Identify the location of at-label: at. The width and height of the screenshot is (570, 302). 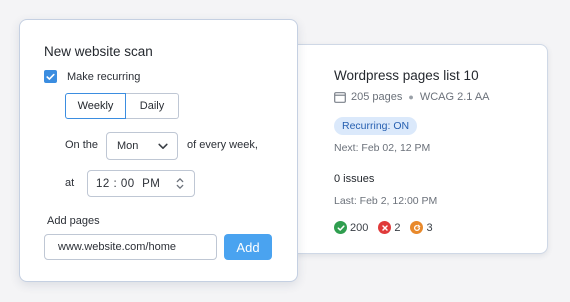
(70, 183).